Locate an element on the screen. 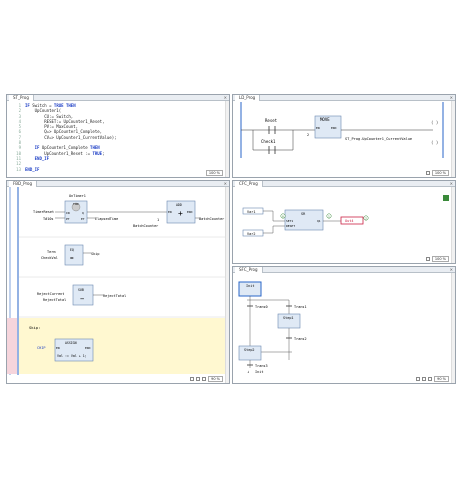 This screenshot has width=460, height=480. input-var: Var2 is located at coordinates (251, 234).